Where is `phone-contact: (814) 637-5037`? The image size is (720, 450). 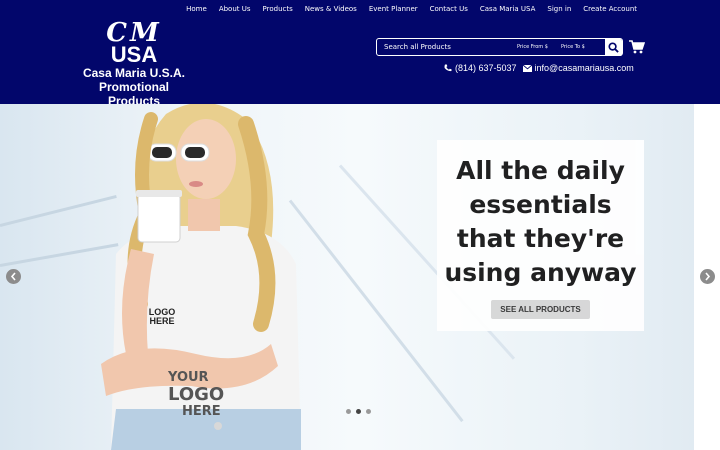
phone-contact: (814) 637-5037 is located at coordinates (480, 68).